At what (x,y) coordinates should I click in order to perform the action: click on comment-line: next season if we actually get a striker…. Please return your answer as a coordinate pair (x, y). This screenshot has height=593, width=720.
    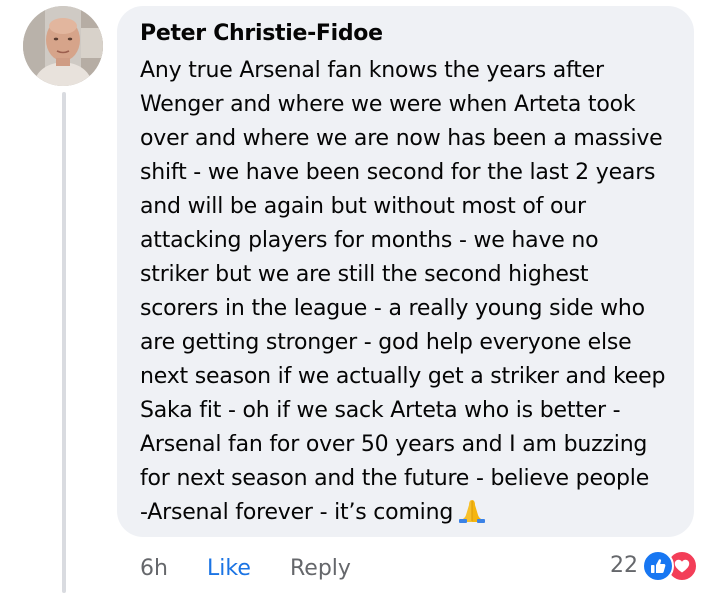
    Looking at the image, I should click on (403, 376).